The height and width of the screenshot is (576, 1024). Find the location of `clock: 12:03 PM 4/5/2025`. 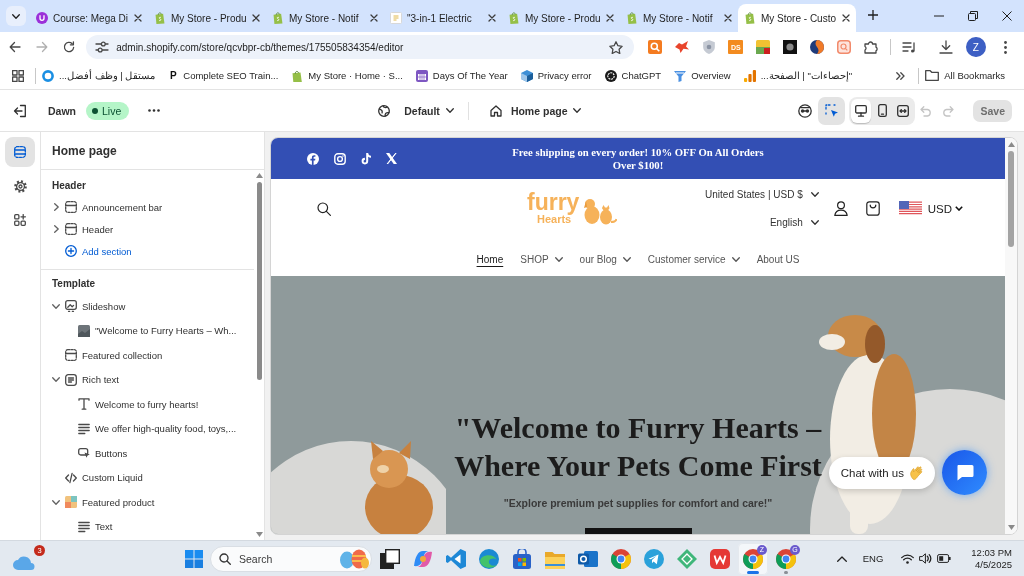

clock: 12:03 PM 4/5/2025 is located at coordinates (991, 558).